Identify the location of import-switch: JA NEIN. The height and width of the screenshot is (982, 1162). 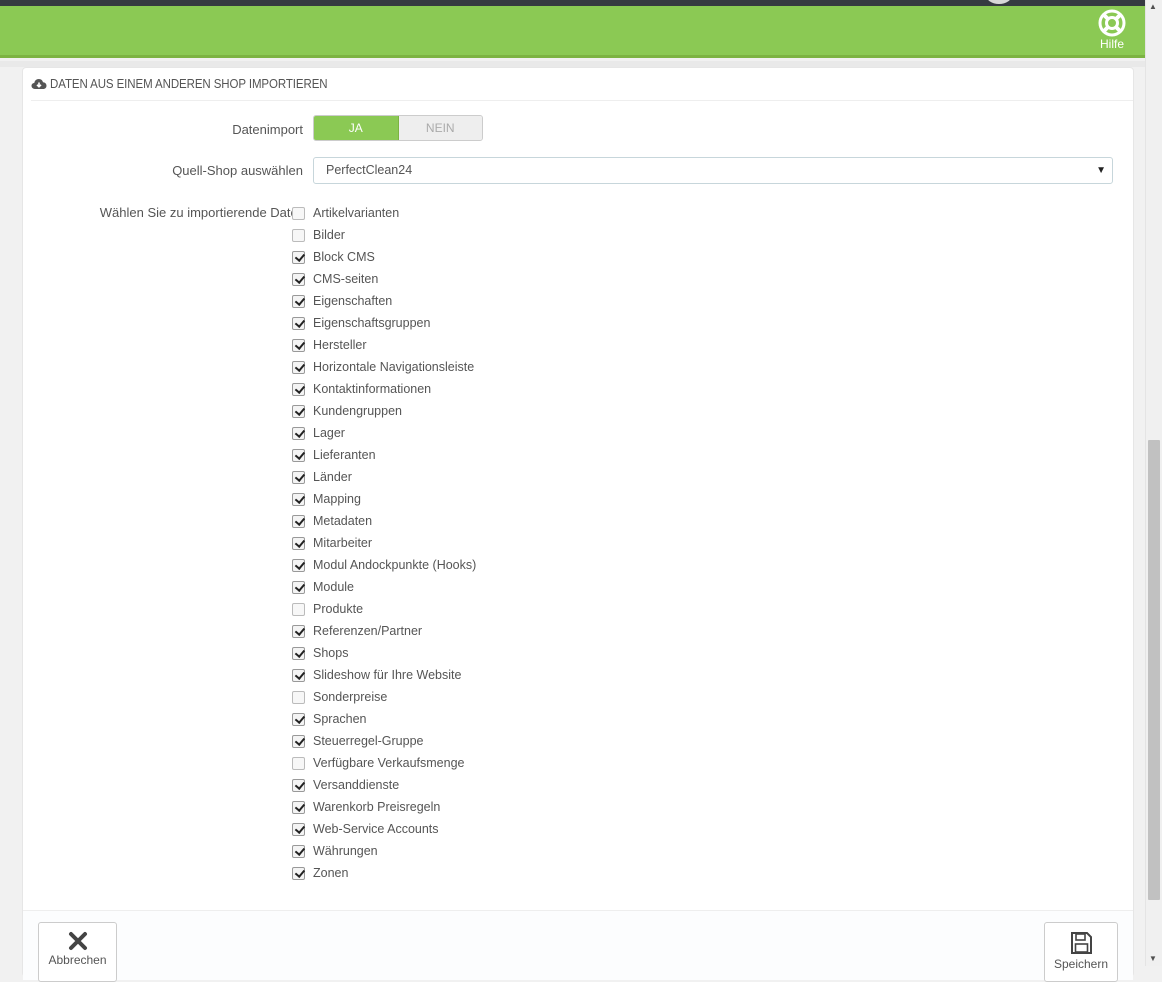
(398, 128).